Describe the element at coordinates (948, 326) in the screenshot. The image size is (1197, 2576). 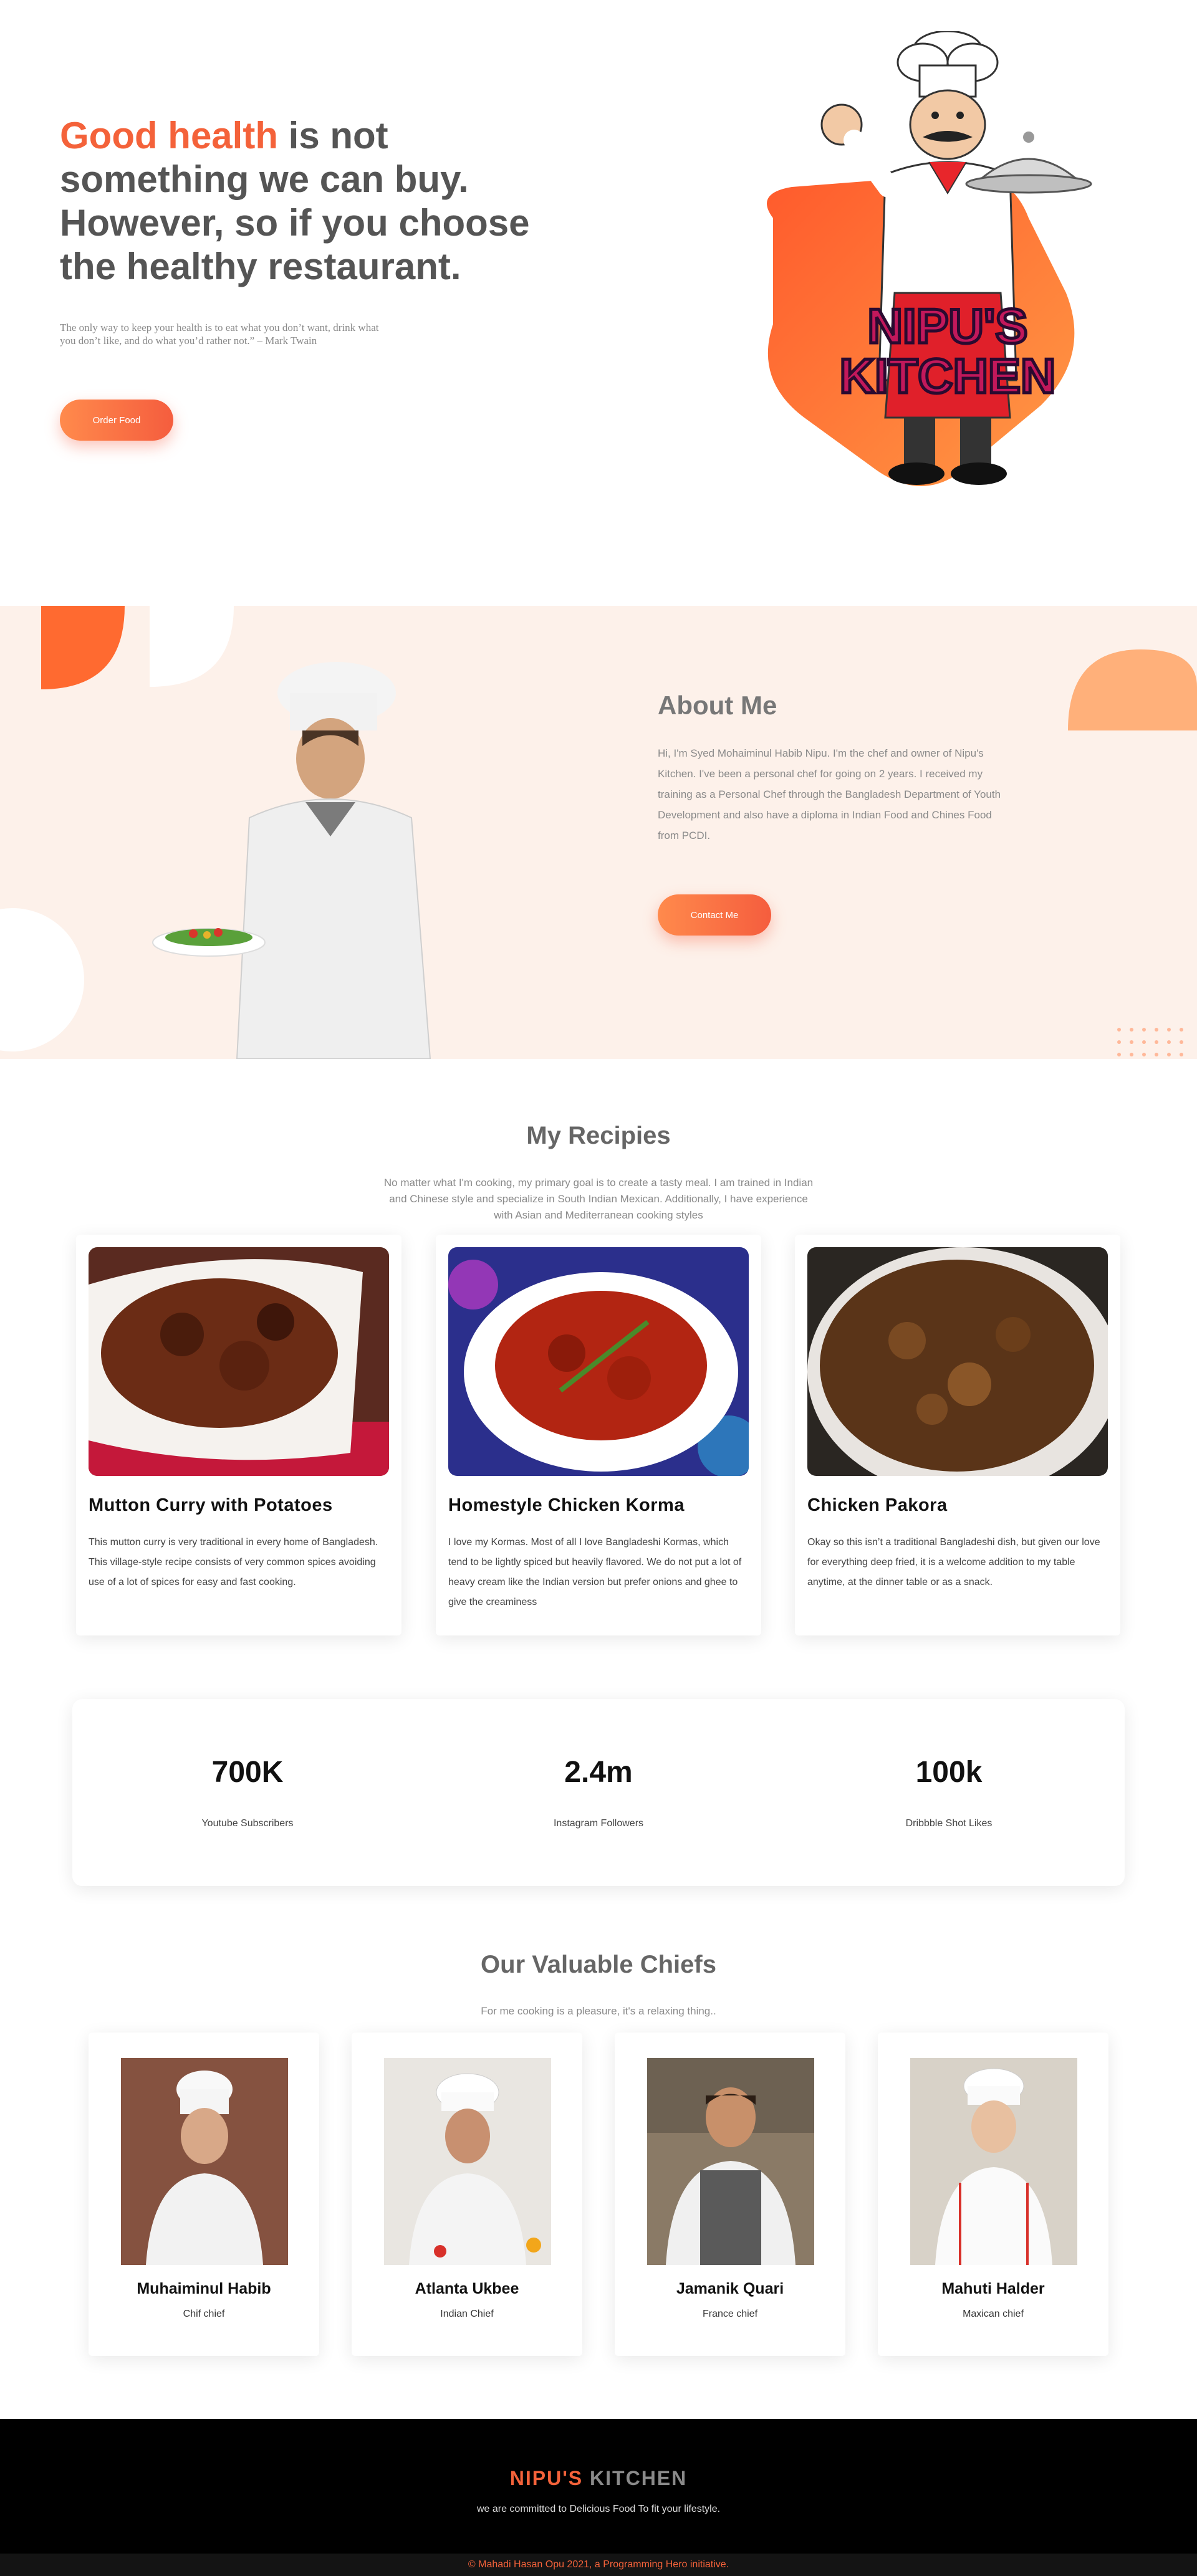
I see `logo-text-line1: NIPU'S` at that location.